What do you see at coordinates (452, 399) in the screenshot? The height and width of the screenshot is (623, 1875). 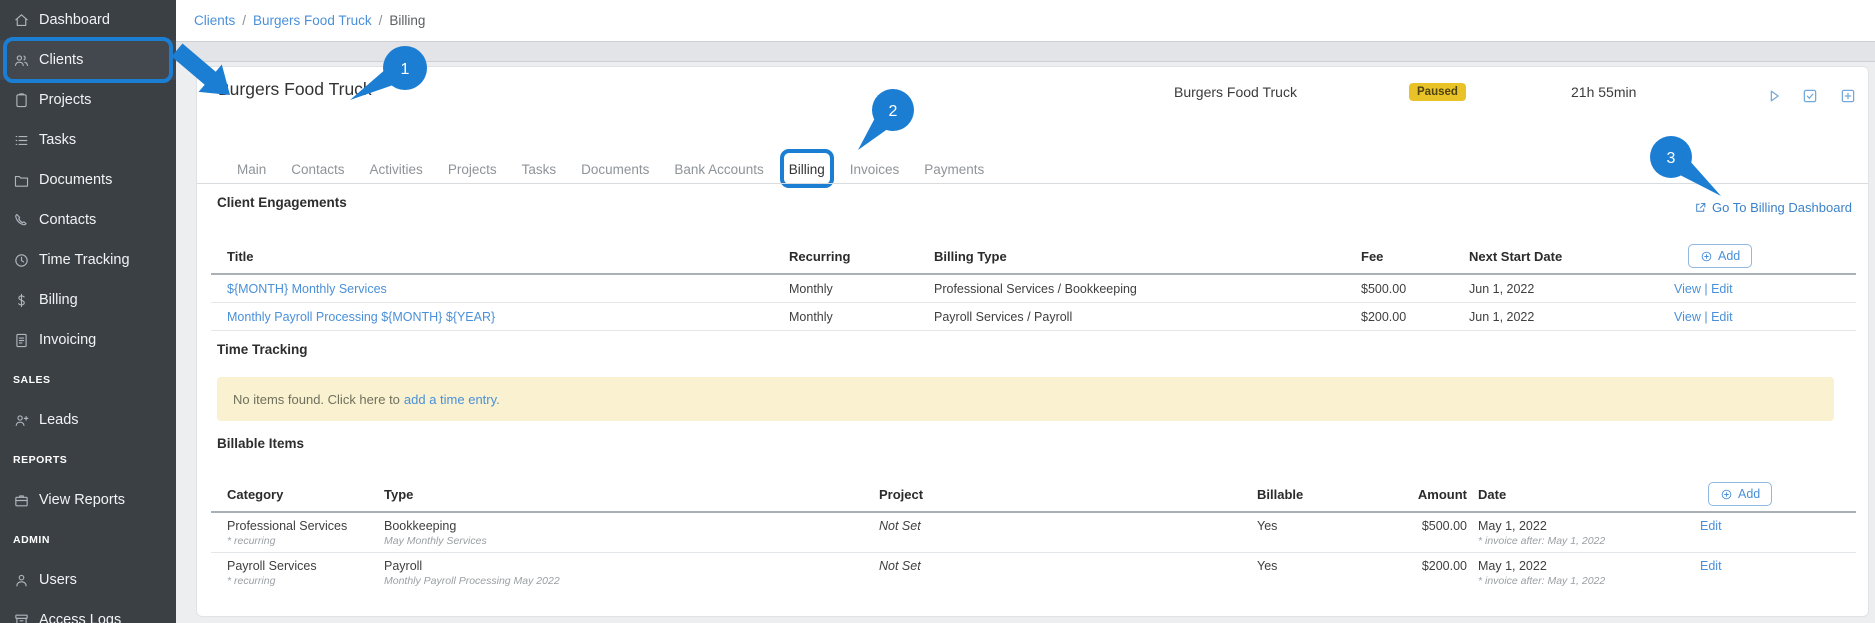 I see `add-time-entry-link: add a time entry.` at bounding box center [452, 399].